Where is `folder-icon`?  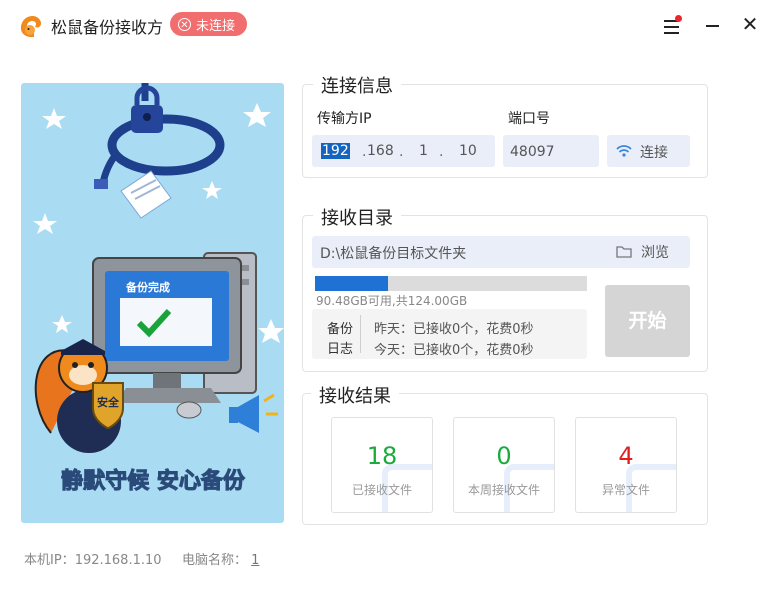
folder-icon is located at coordinates (624, 252).